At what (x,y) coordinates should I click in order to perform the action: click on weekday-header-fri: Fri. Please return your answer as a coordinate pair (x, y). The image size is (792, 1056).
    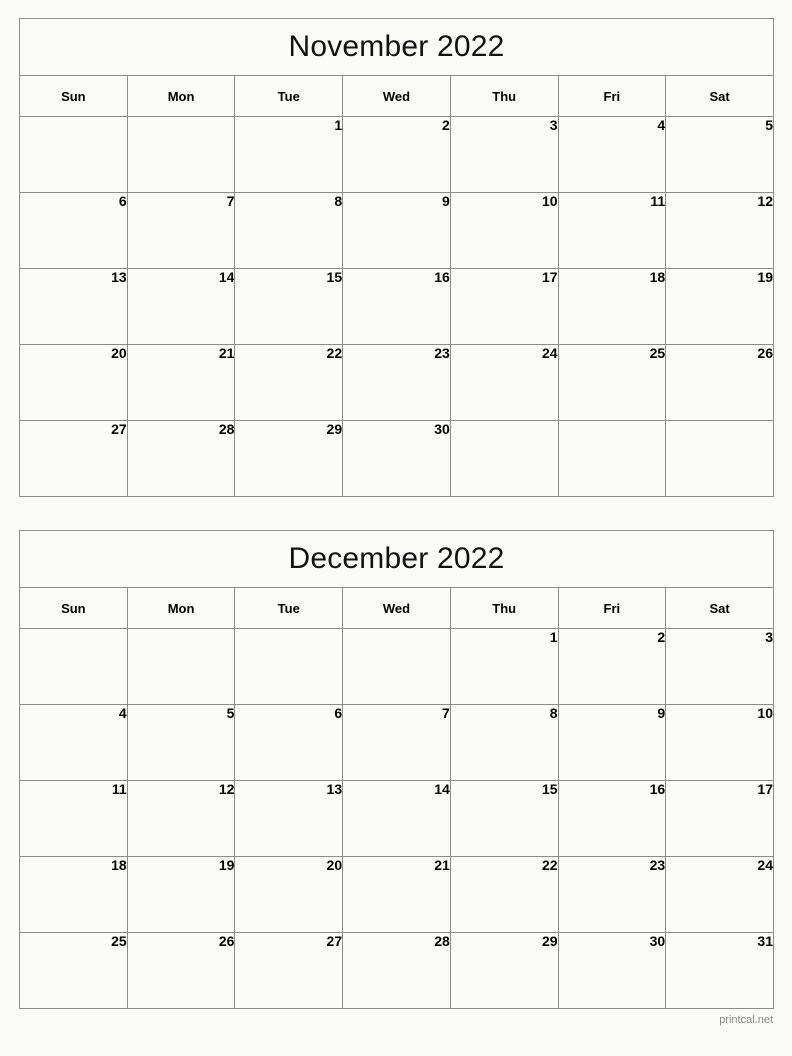
    Looking at the image, I should click on (612, 608).